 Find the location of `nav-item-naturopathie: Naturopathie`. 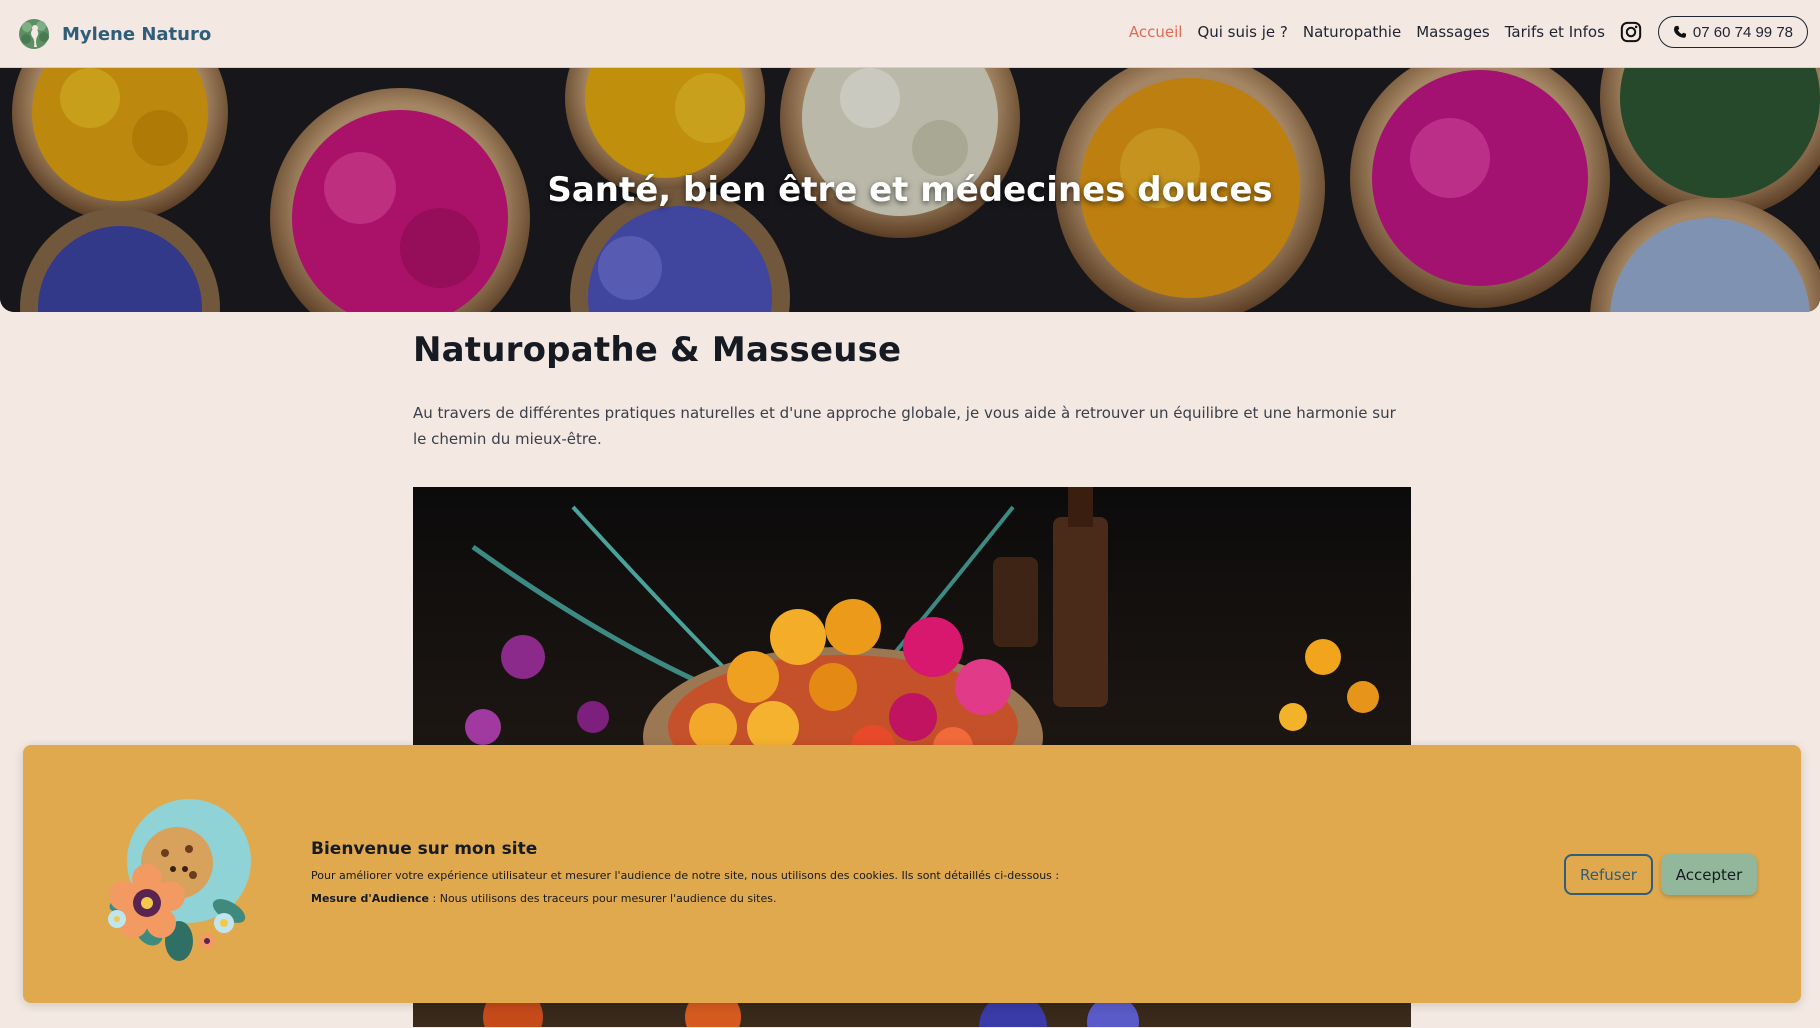

nav-item-naturopathie: Naturopathie is located at coordinates (1352, 32).